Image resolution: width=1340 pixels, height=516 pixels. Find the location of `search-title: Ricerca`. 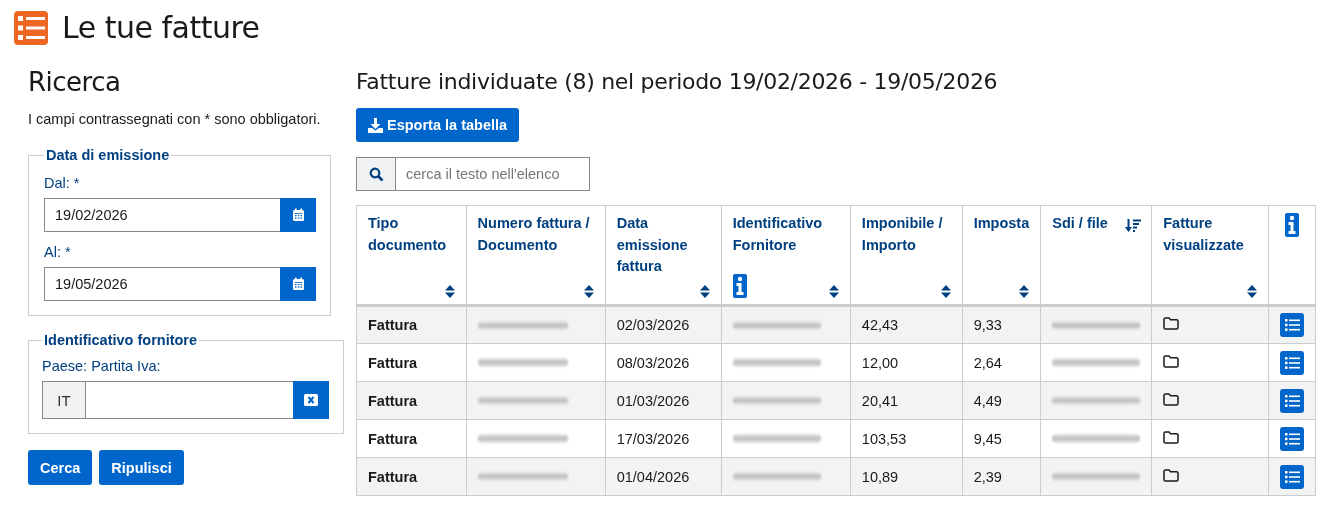

search-title: Ricerca is located at coordinates (75, 82).